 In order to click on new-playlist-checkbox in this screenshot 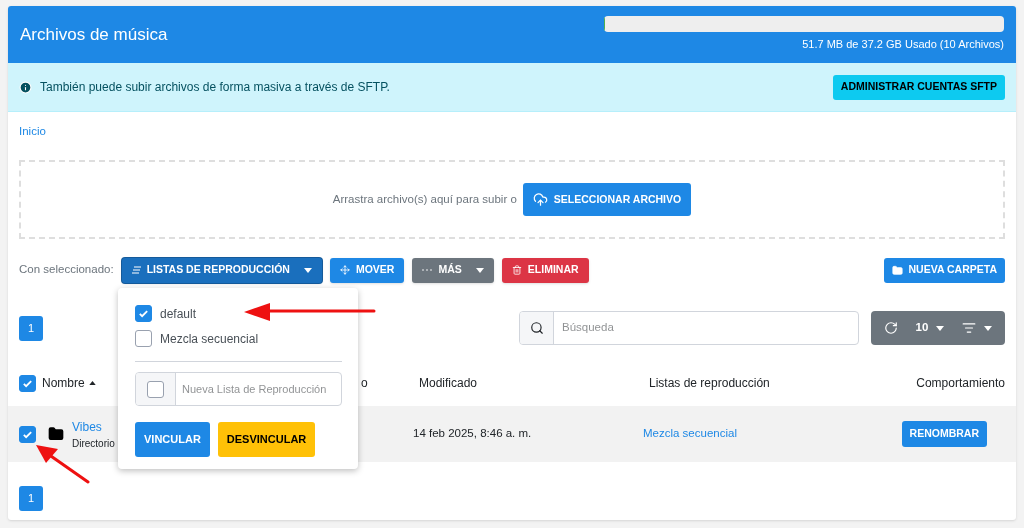, I will do `click(155, 389)`.